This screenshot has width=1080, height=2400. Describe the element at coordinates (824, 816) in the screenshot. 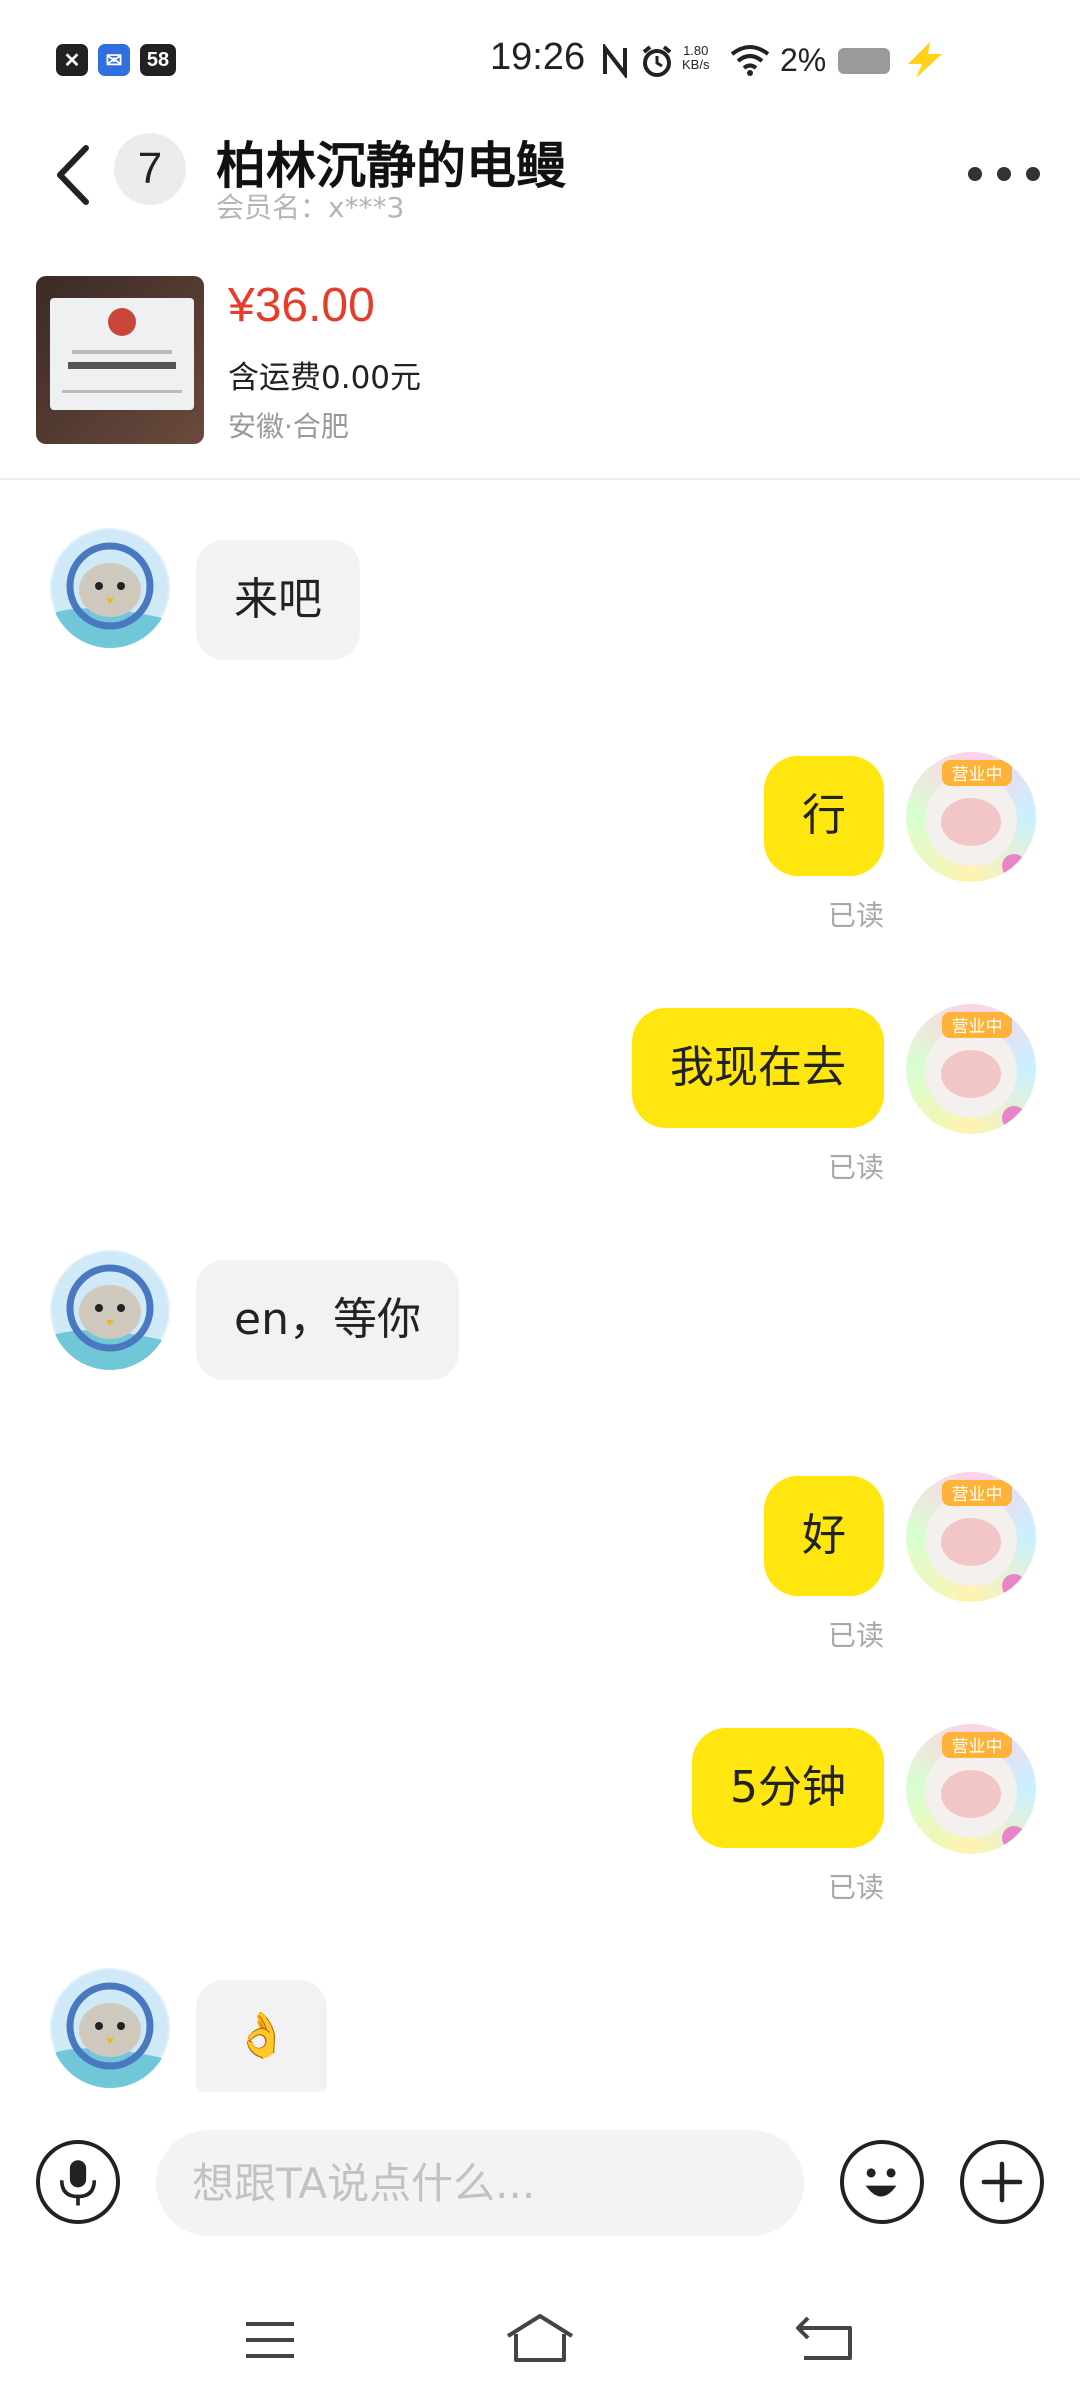

I see `message-bubble-sent: 行` at that location.